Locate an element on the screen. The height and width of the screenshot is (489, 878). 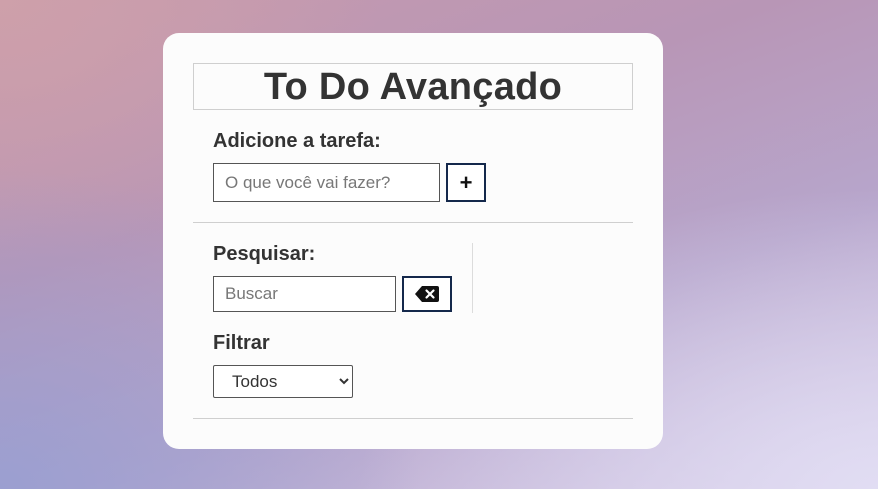
add-button-label: + is located at coordinates (466, 182).